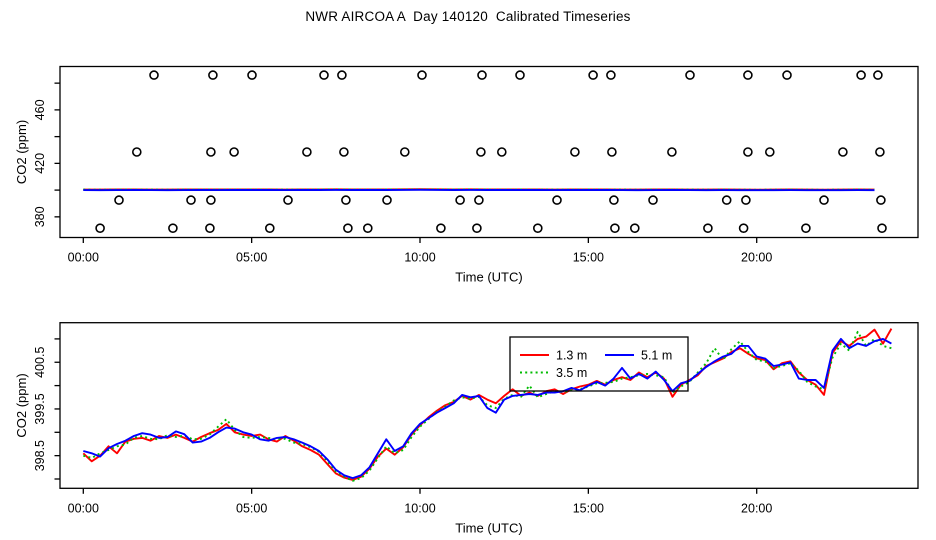 This screenshot has height=540, width=936. I want to click on top-y-tick-label: 460, so click(40, 109).